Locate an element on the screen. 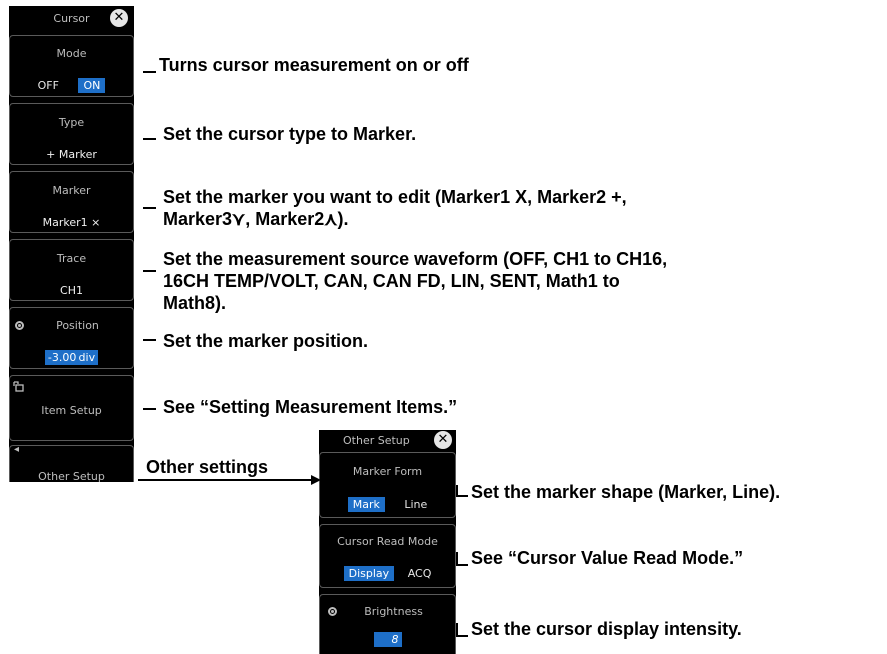 This screenshot has height=654, width=887. brightness-value: 8 is located at coordinates (387, 639).